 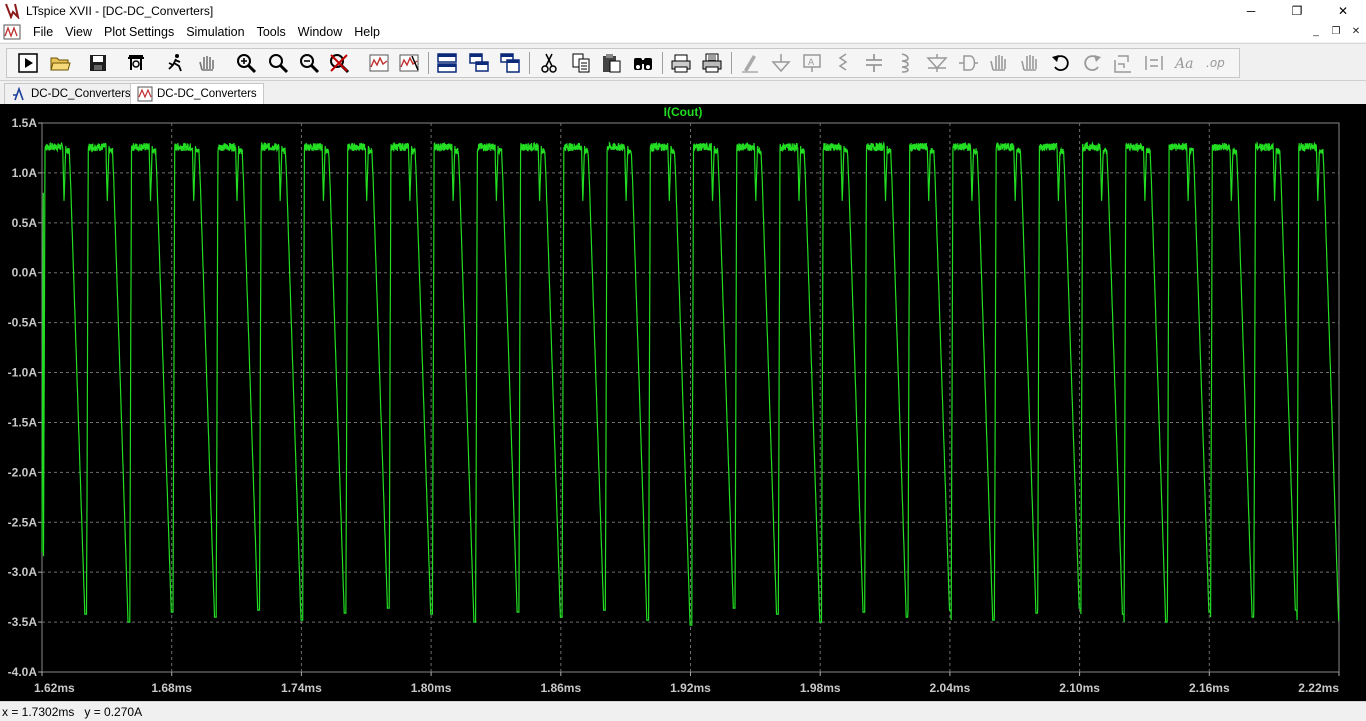 What do you see at coordinates (12, 32) in the screenshot?
I see `waveform-doc-icon` at bounding box center [12, 32].